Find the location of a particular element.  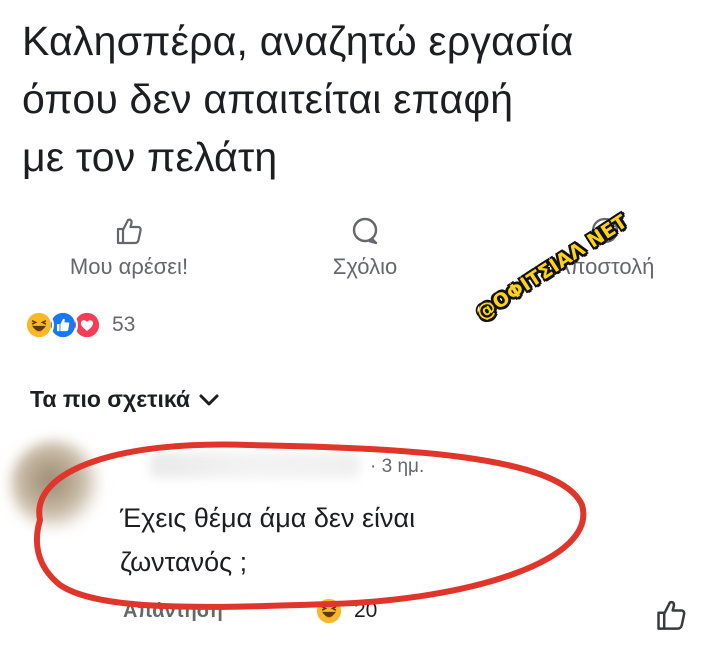

chevron-down-icon is located at coordinates (209, 399).